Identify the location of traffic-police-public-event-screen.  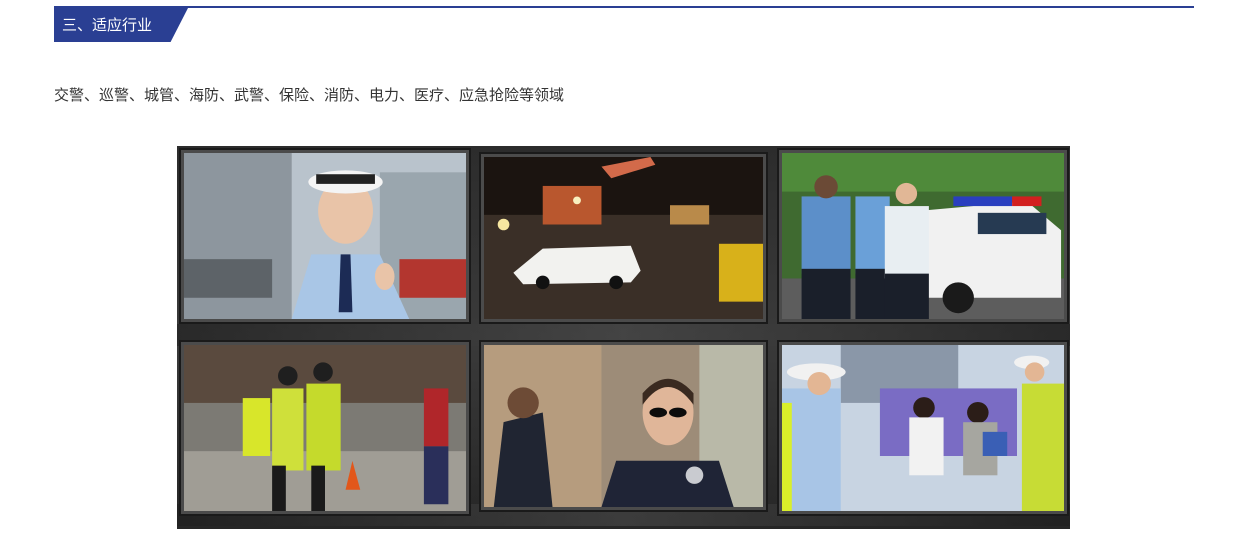
(923, 428).